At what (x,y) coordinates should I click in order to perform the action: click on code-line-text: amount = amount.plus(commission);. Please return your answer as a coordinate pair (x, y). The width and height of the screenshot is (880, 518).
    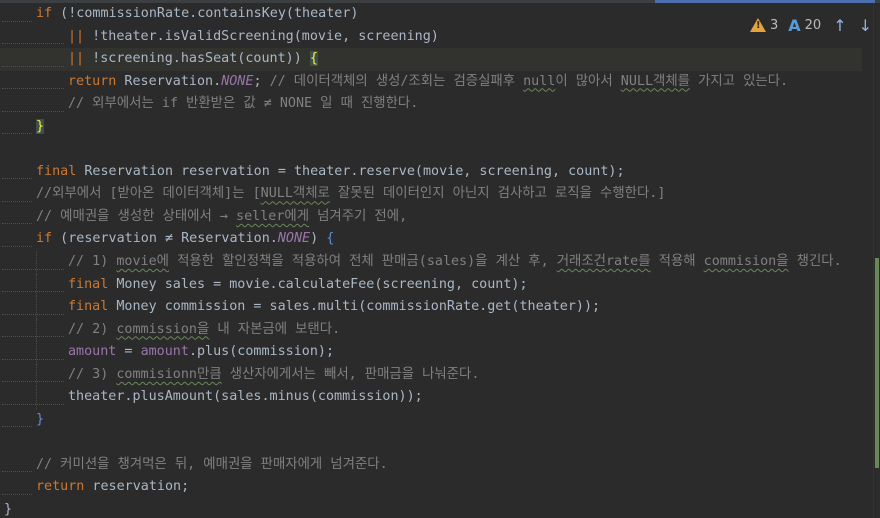
    Looking at the image, I should click on (201, 352).